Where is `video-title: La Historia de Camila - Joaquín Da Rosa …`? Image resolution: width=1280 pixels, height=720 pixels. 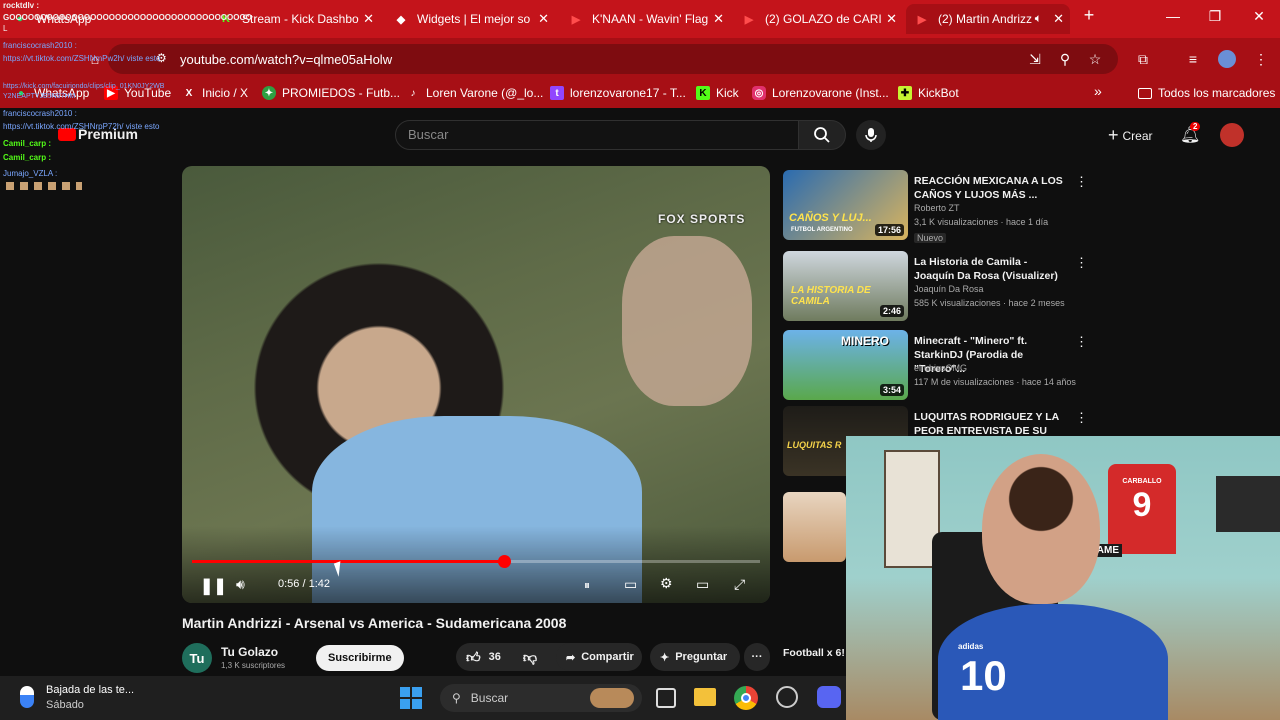
video-title: La Historia de Camila - Joaquín Da Rosa … is located at coordinates (989, 269).